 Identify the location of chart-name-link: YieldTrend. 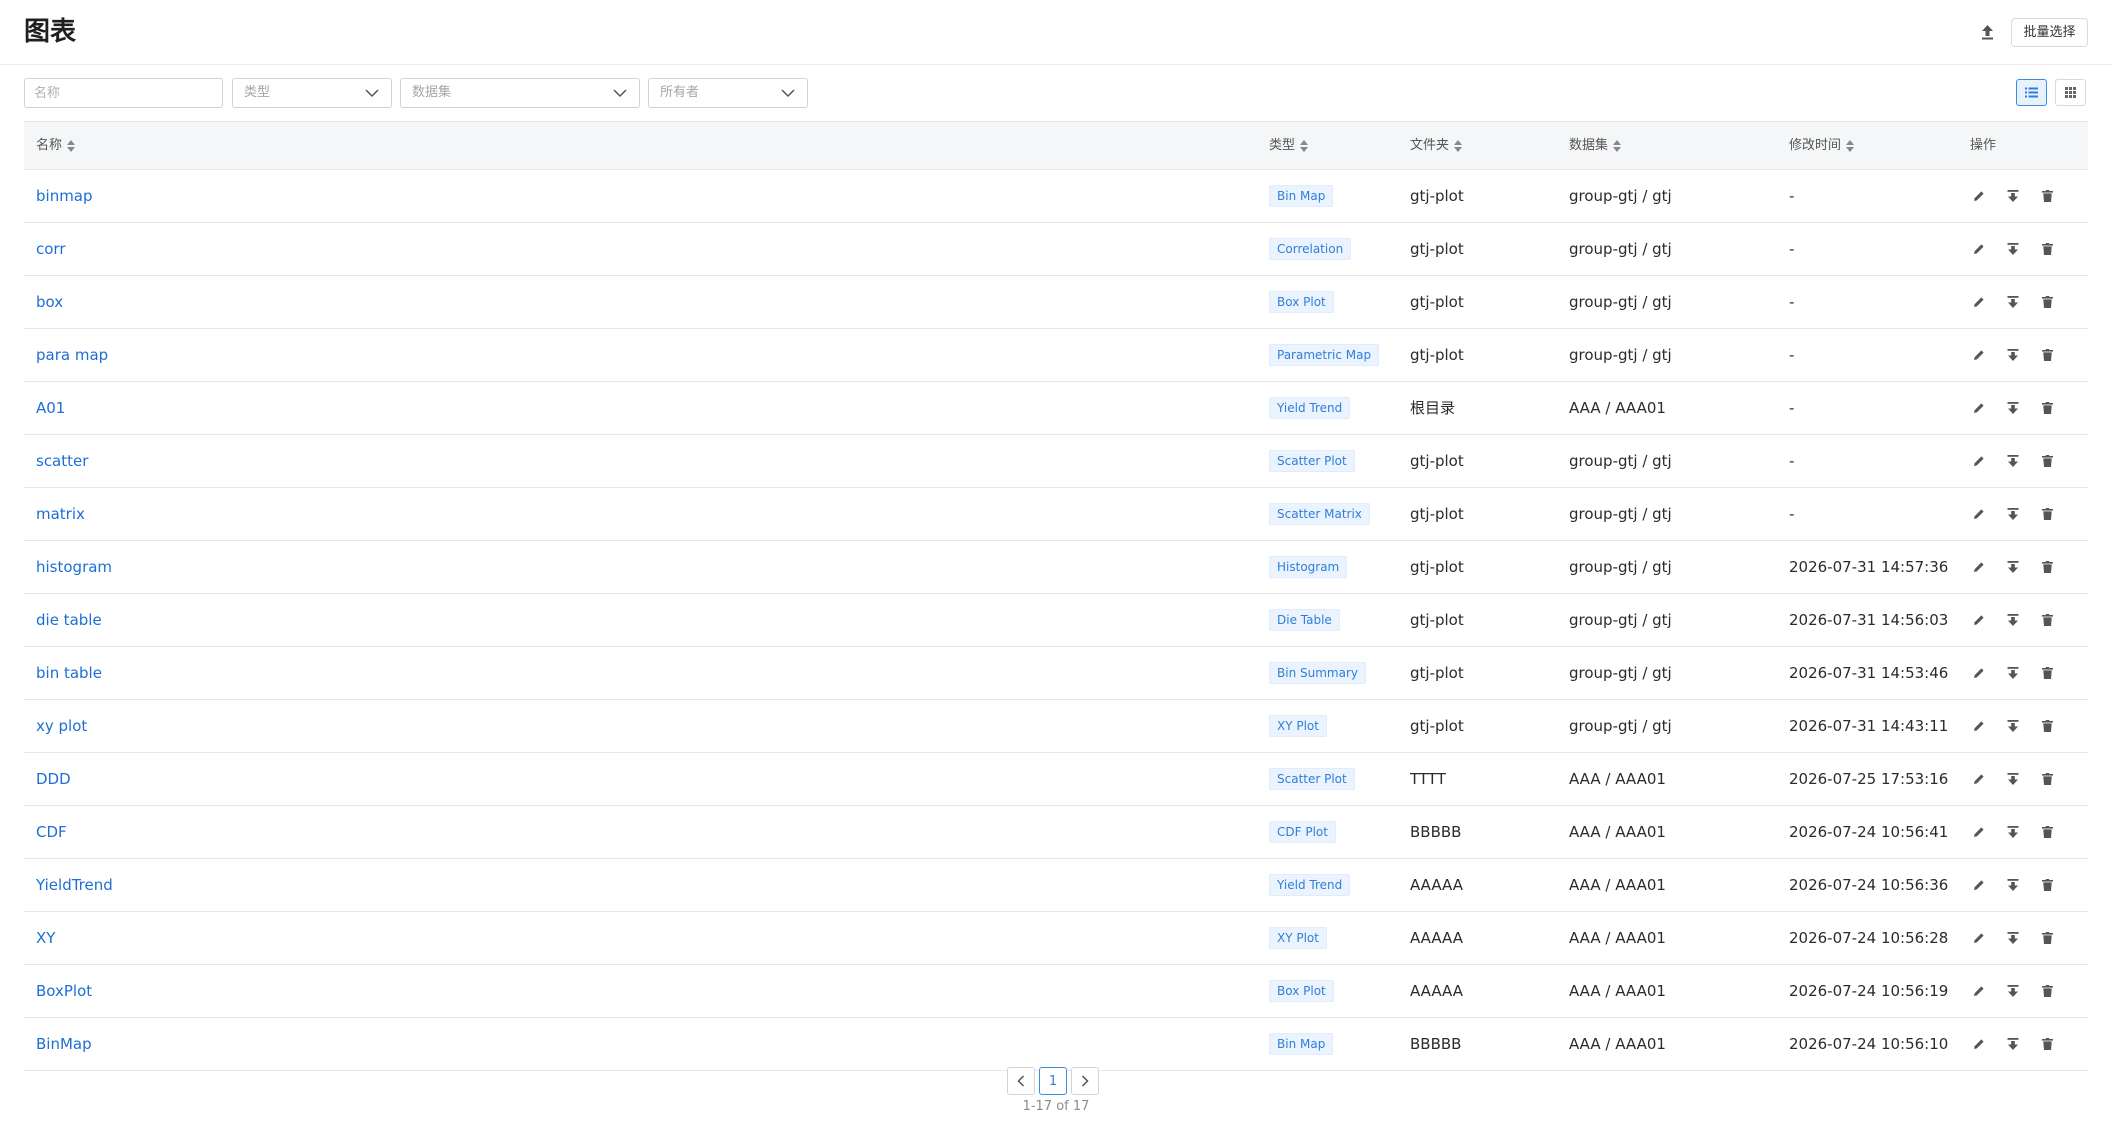
(74, 885).